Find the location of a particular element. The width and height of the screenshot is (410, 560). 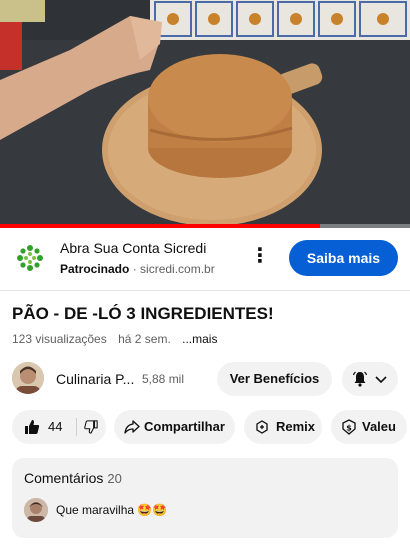

saiba-mais-button: Saiba mais is located at coordinates (343, 258).